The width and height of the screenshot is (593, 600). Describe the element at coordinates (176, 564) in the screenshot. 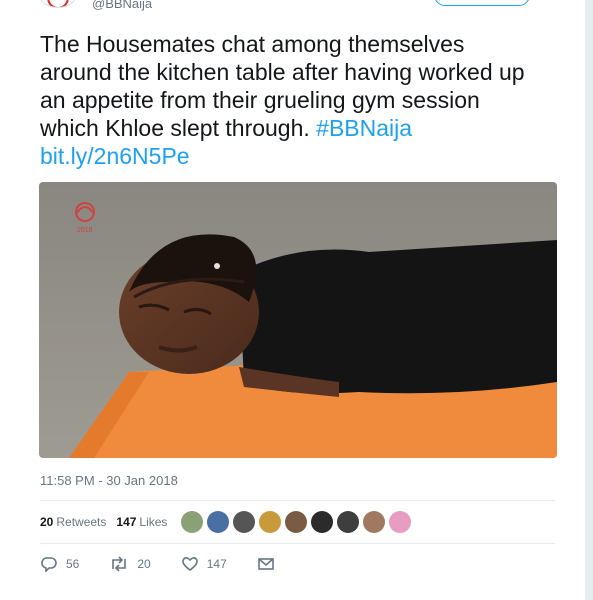

I see `tweet-actions: 56 20 147` at that location.